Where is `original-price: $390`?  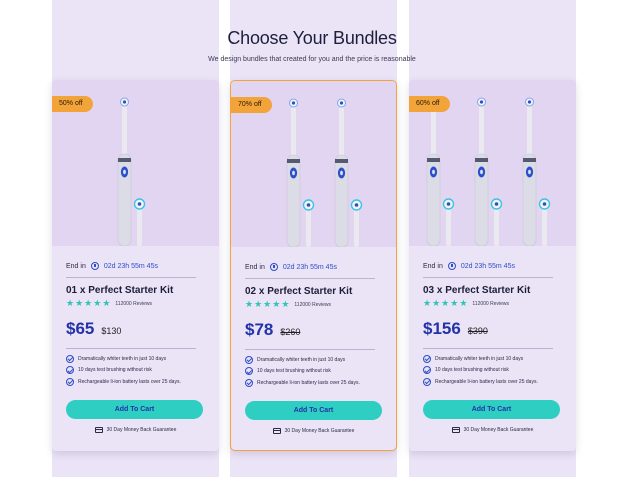 original-price: $390 is located at coordinates (477, 331).